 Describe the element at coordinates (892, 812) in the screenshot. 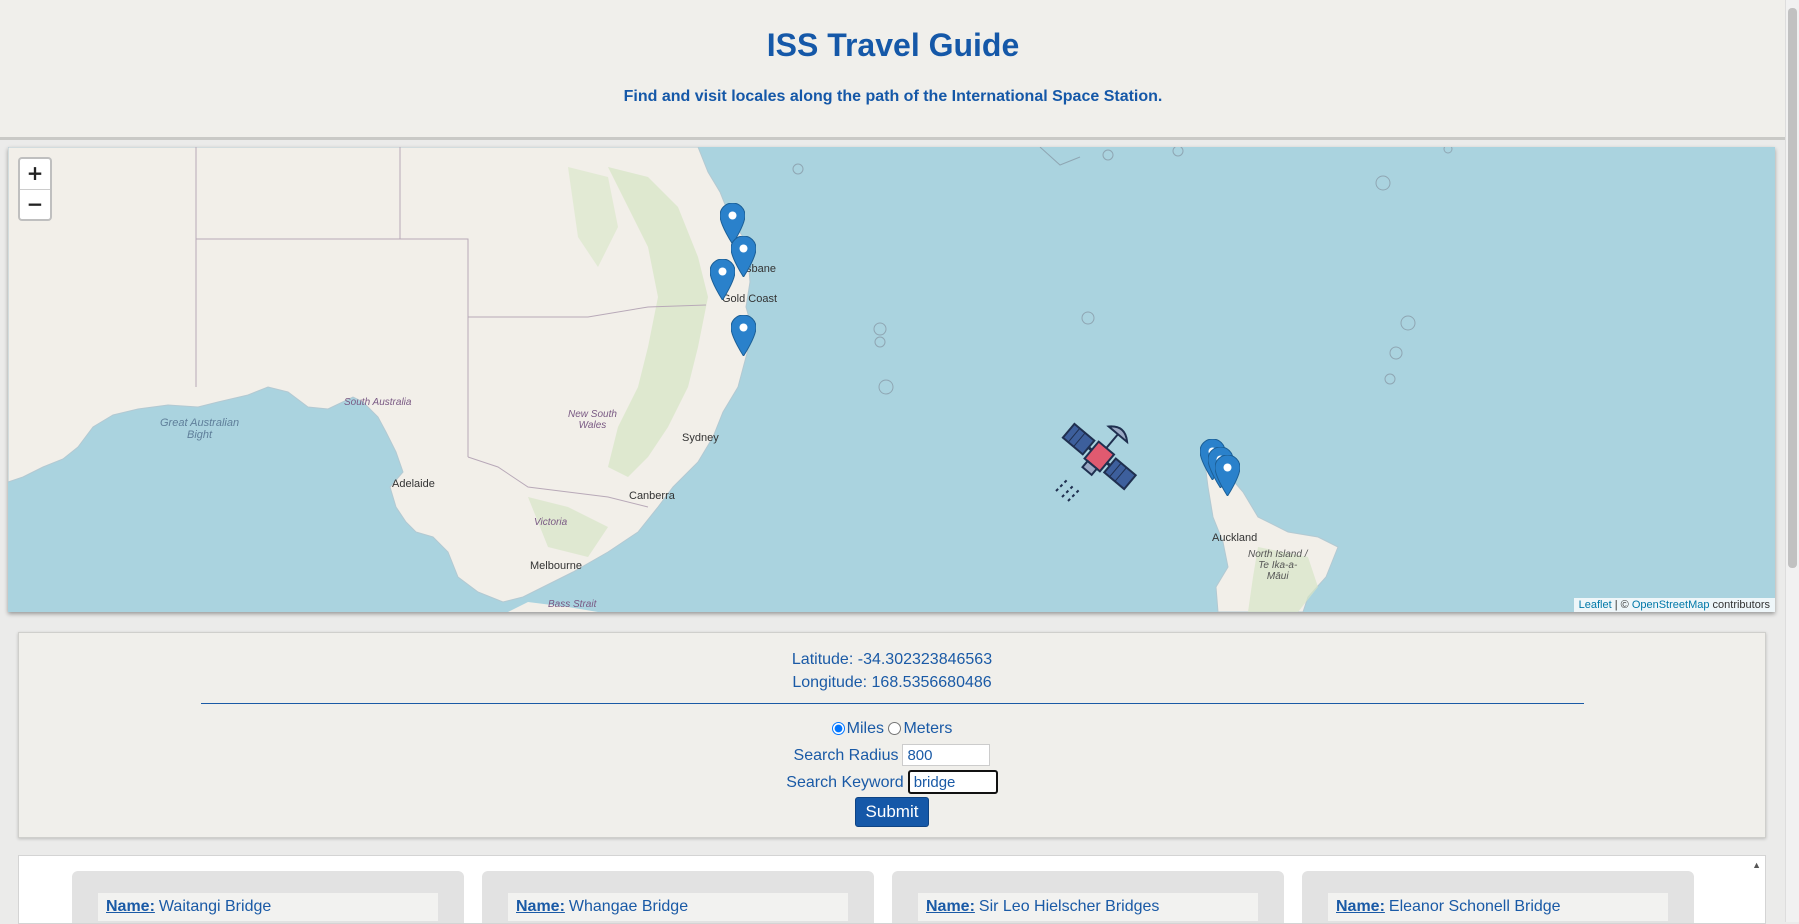

I see `submit-button: Submit` at that location.